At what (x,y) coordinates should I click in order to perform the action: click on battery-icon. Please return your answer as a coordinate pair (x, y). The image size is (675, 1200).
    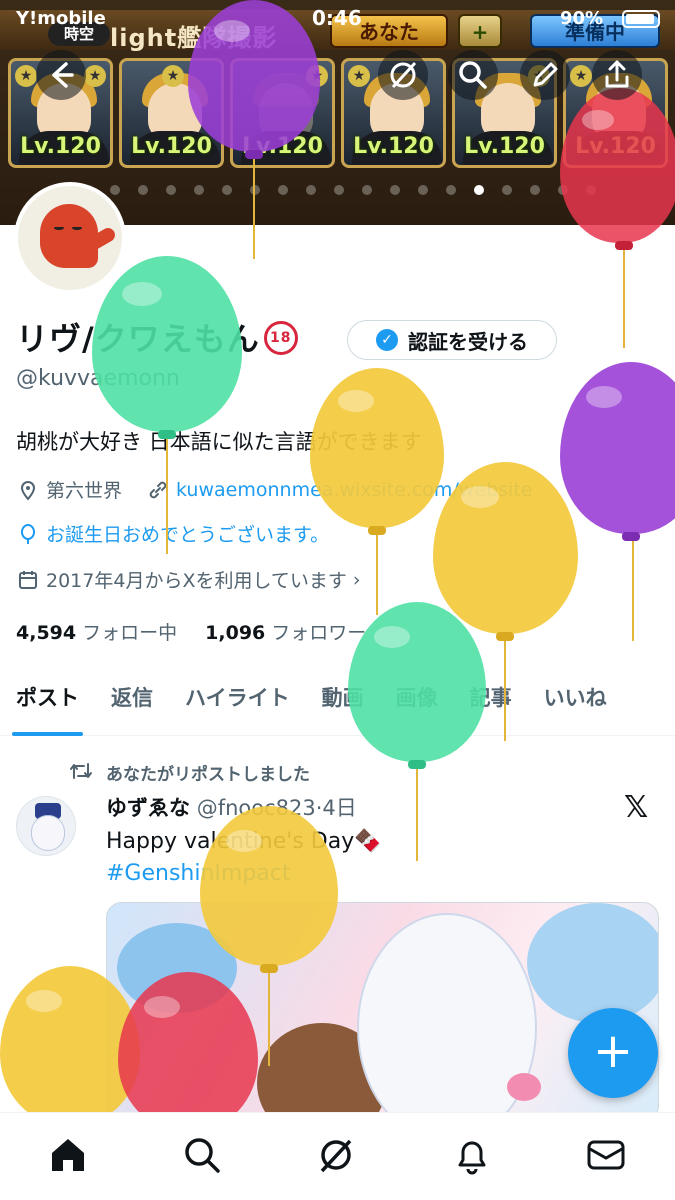
    Looking at the image, I should click on (641, 19).